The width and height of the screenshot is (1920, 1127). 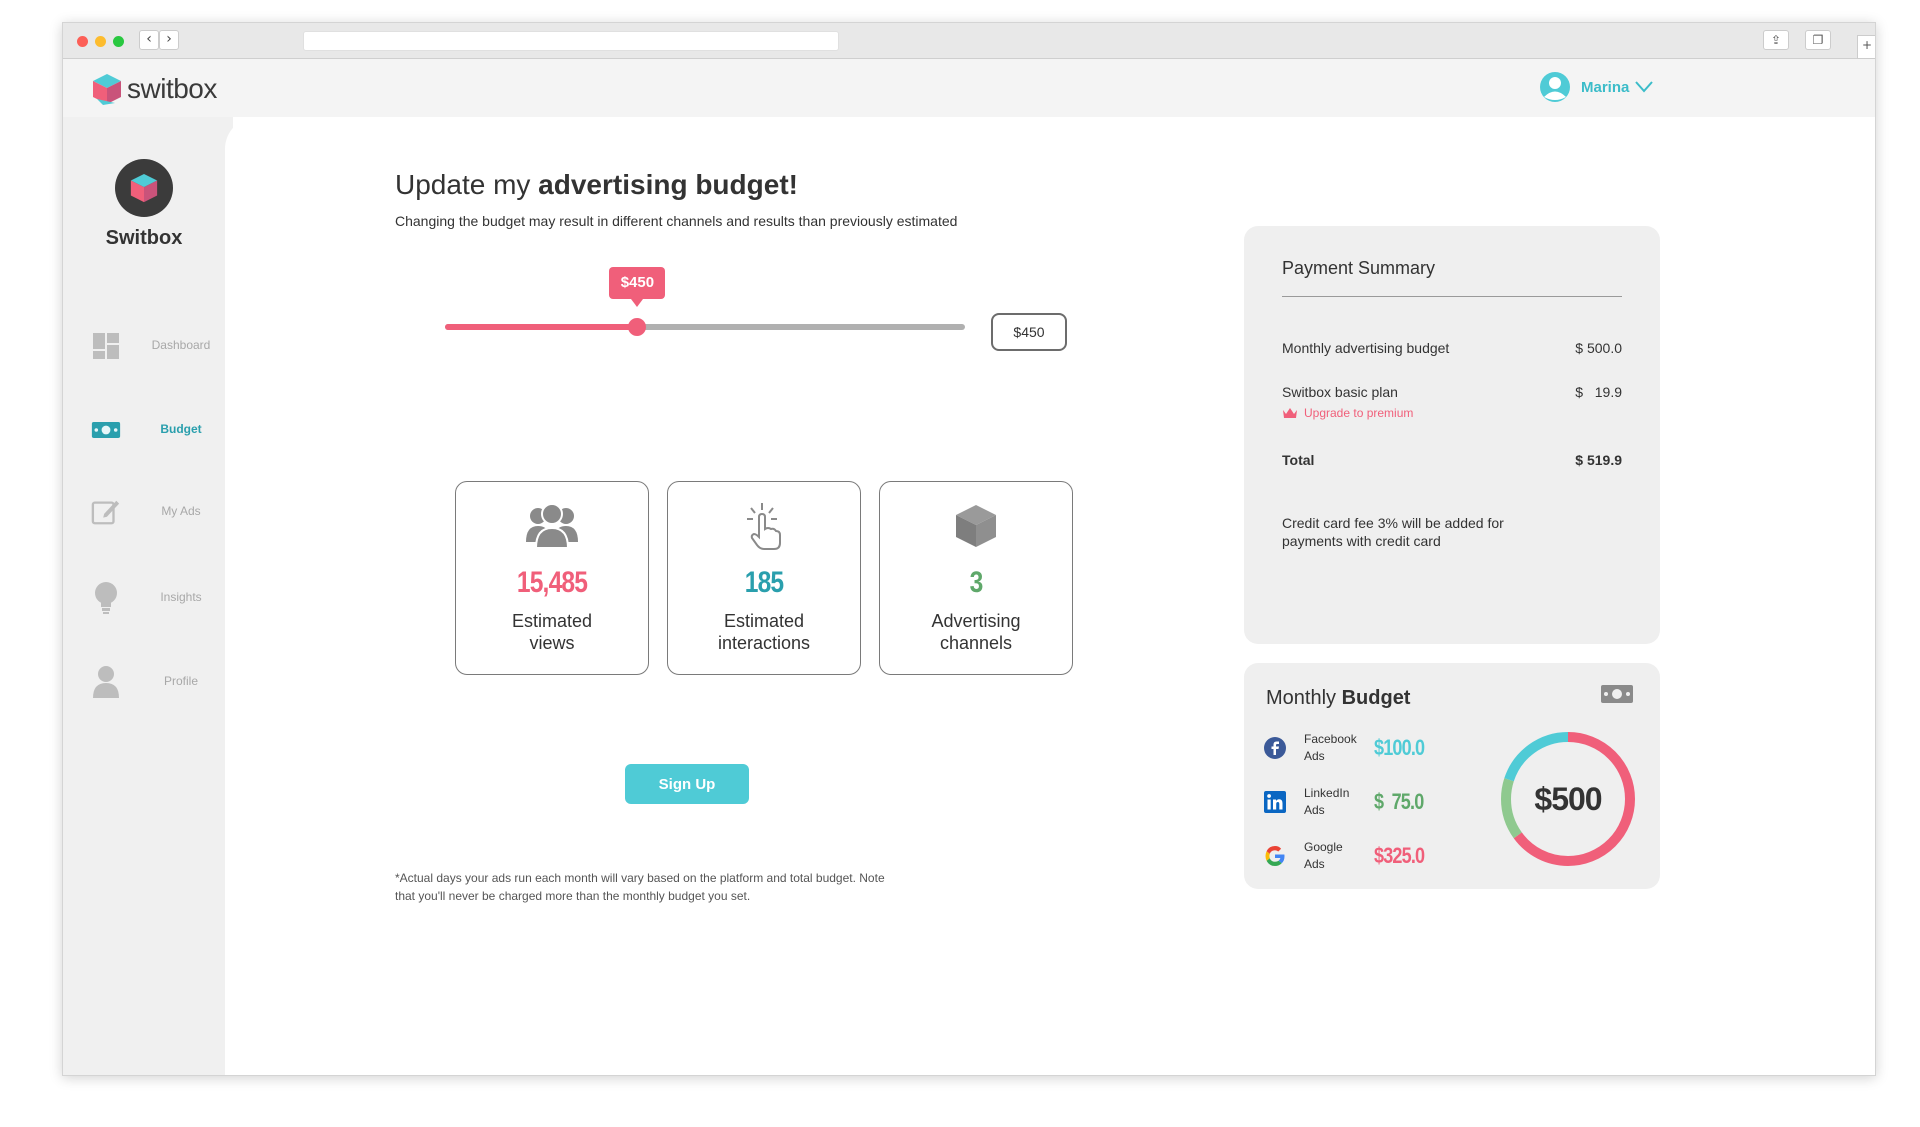 I want to click on page-title-prefix: Update my, so click(x=467, y=184).